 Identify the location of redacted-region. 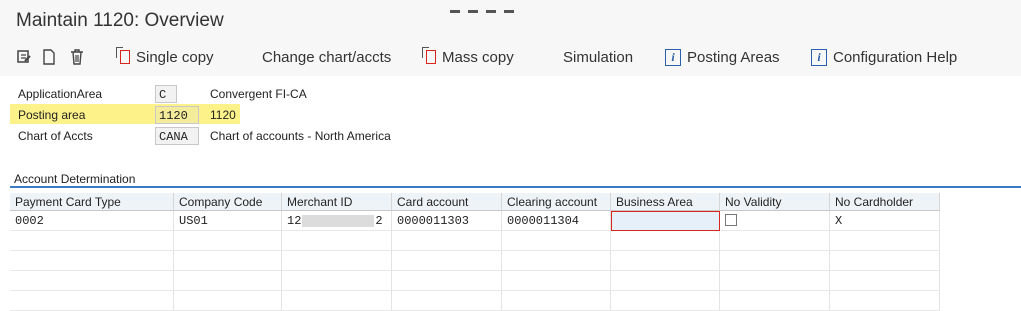
(338, 220).